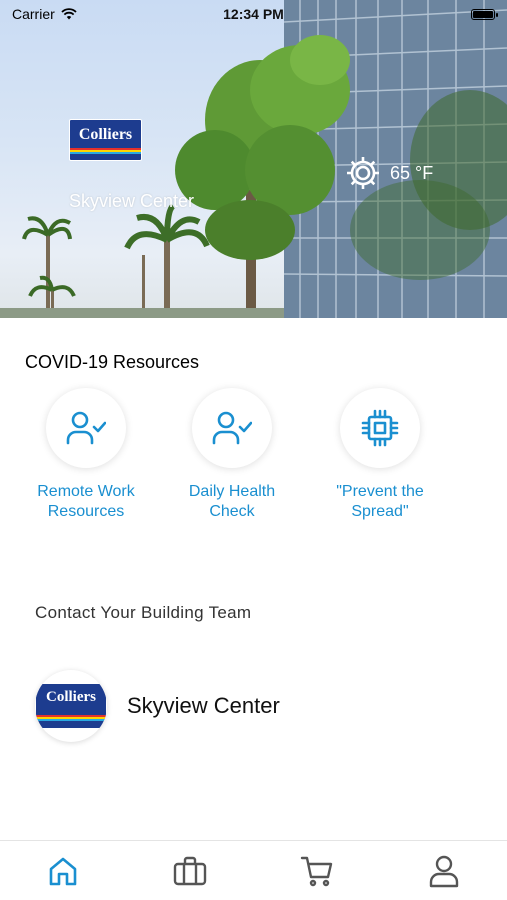 This screenshot has height=900, width=507. Describe the element at coordinates (112, 362) in the screenshot. I see `covid-resources-title: COVID-19 Resources` at that location.